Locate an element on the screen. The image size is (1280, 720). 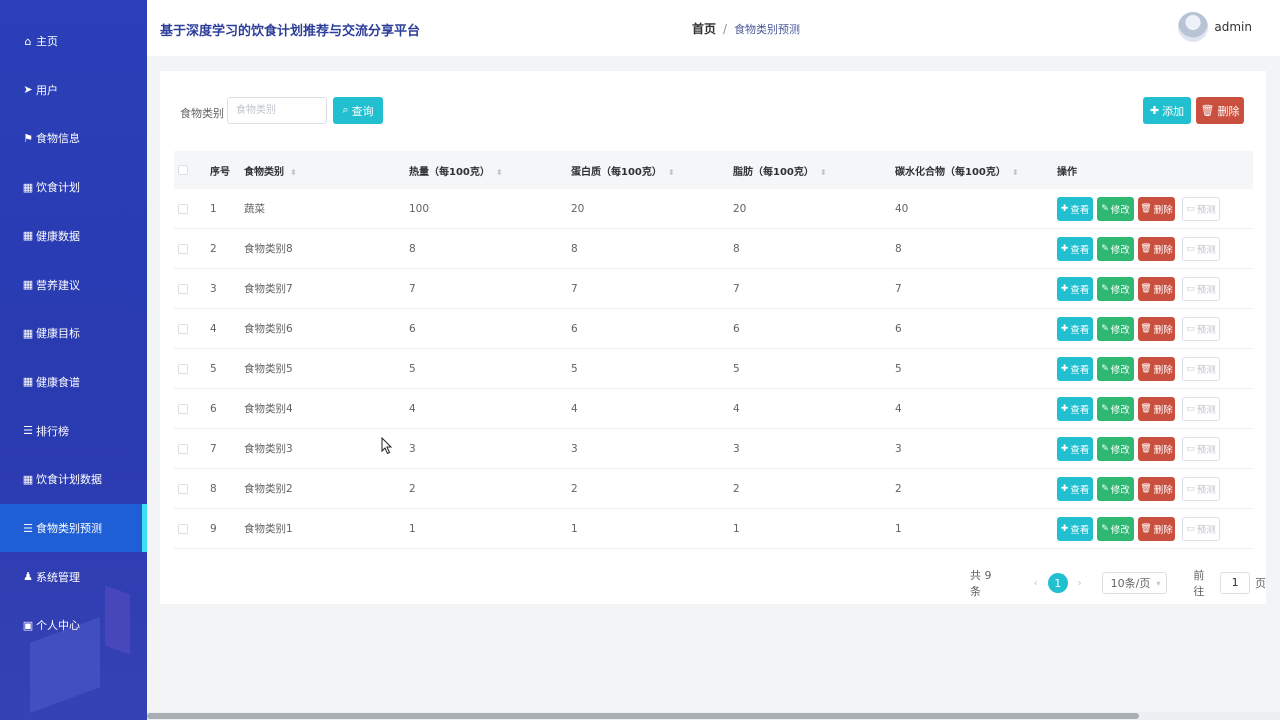
select-all-checkbox is located at coordinates (183, 170).